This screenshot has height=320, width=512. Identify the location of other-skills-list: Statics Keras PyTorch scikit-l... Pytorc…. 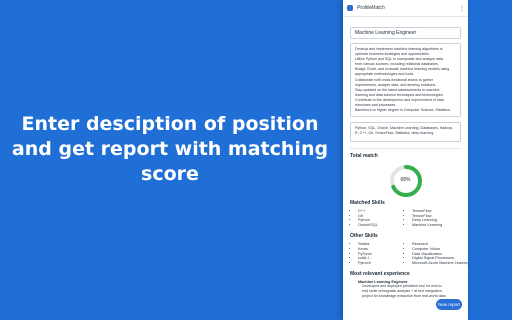
(409, 254).